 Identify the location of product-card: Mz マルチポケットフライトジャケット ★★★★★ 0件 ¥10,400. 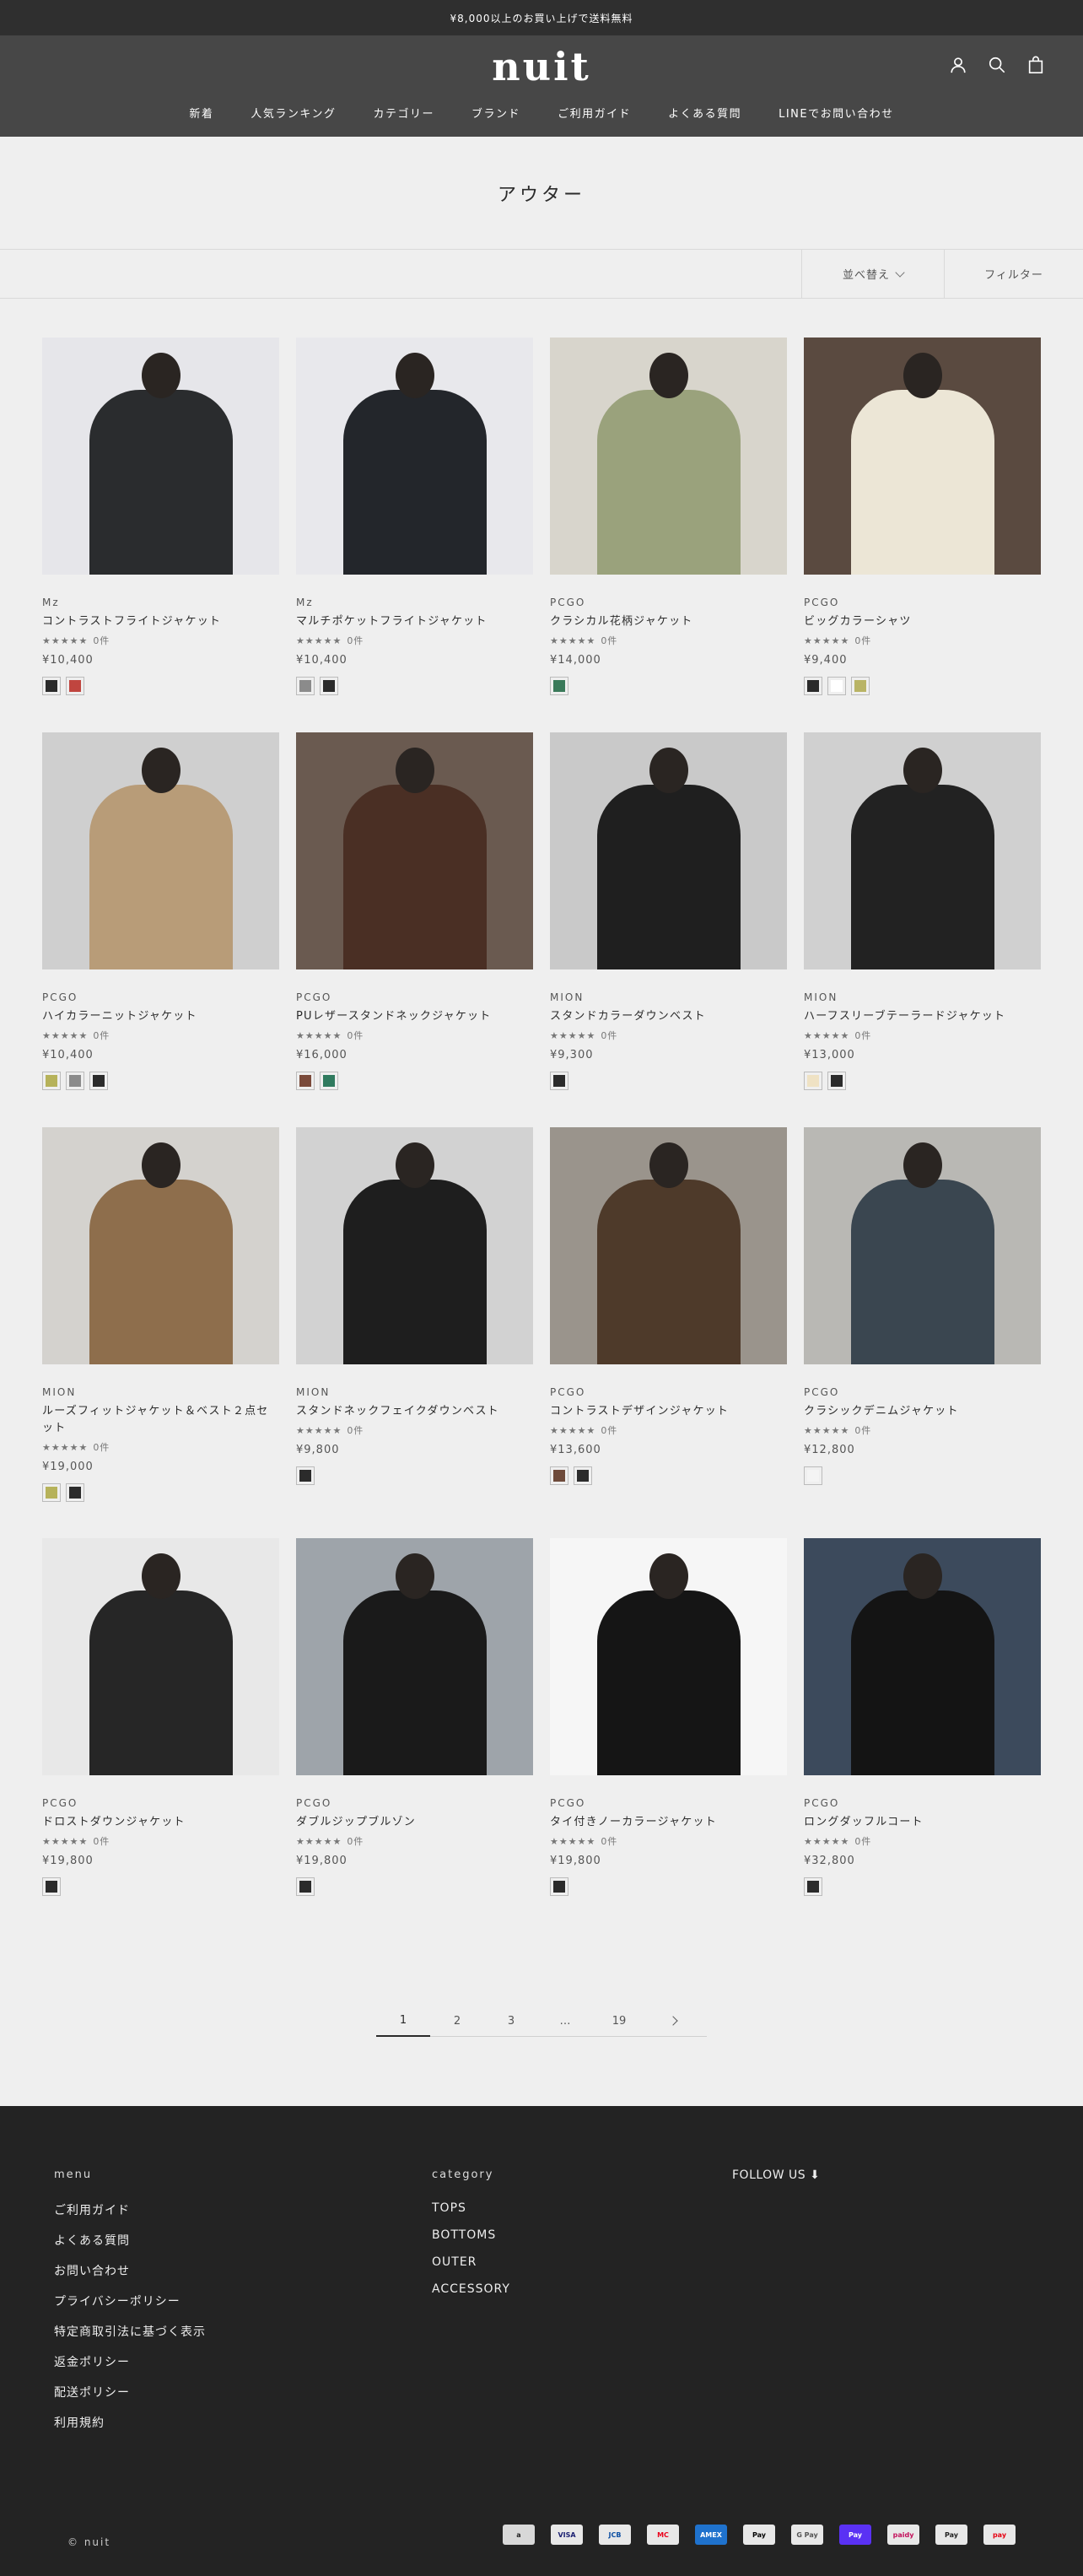
(414, 535).